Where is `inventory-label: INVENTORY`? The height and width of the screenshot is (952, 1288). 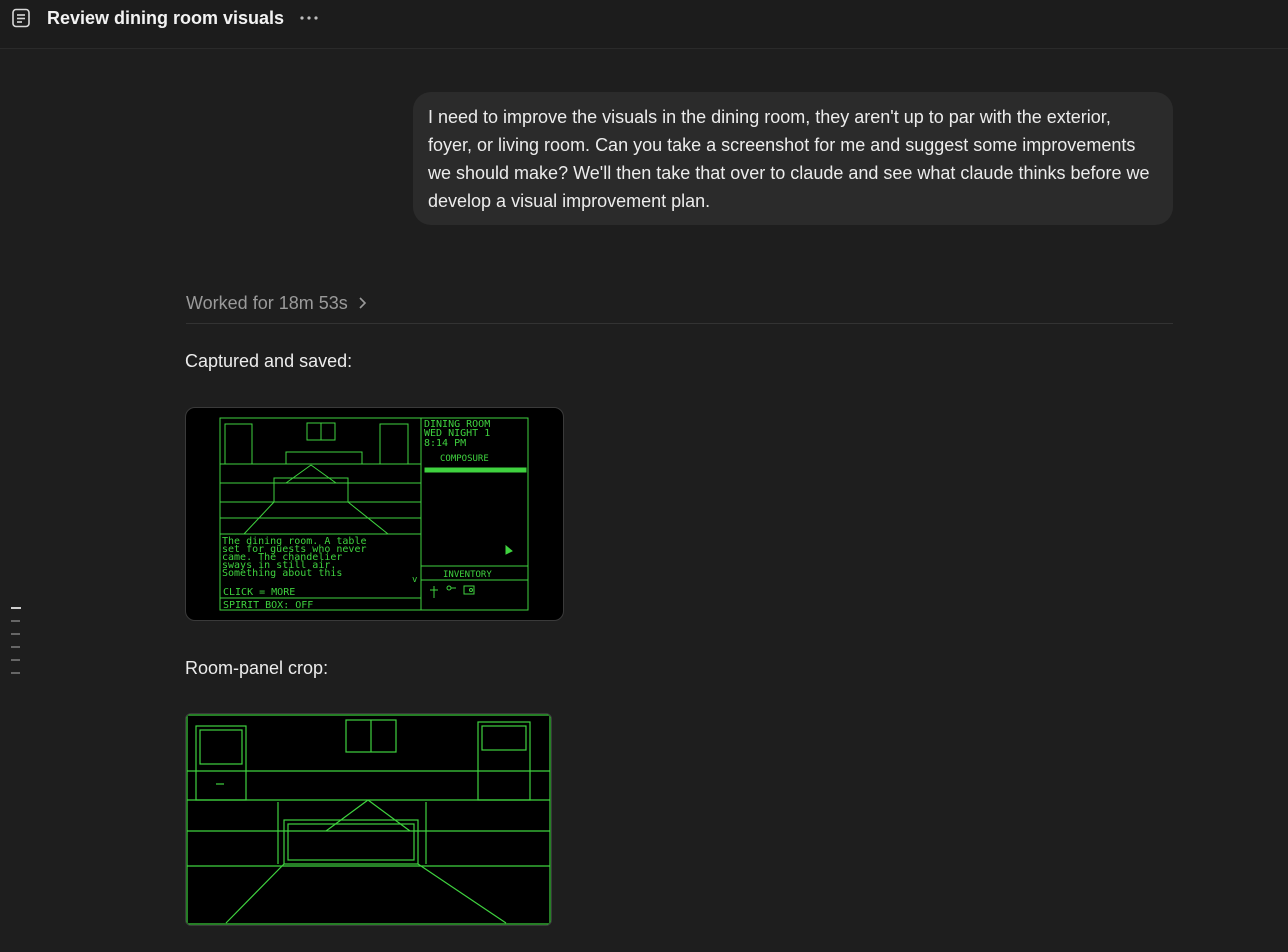
inventory-label: INVENTORY is located at coordinates (467, 575).